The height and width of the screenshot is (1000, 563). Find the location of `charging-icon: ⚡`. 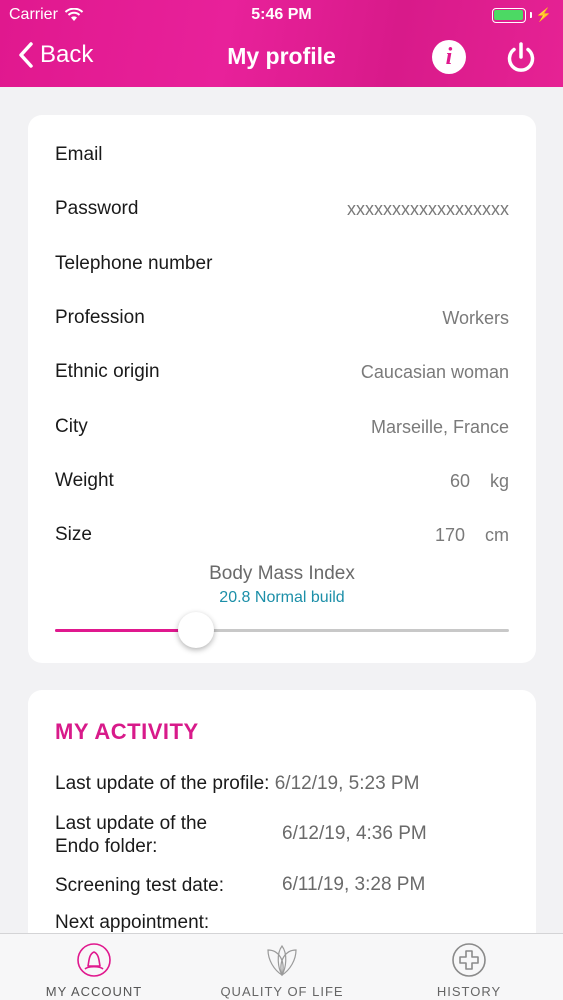

charging-icon: ⚡ is located at coordinates (543, 14).